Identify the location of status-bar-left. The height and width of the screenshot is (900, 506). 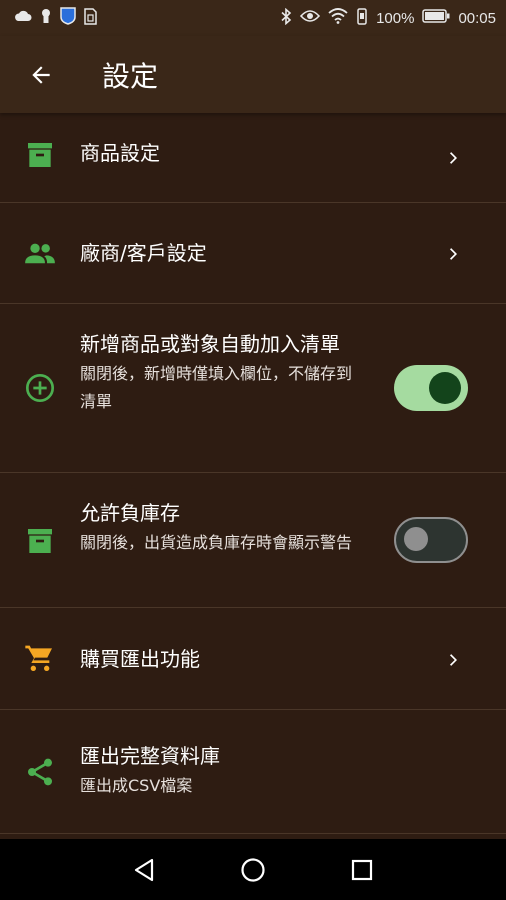
(55, 18).